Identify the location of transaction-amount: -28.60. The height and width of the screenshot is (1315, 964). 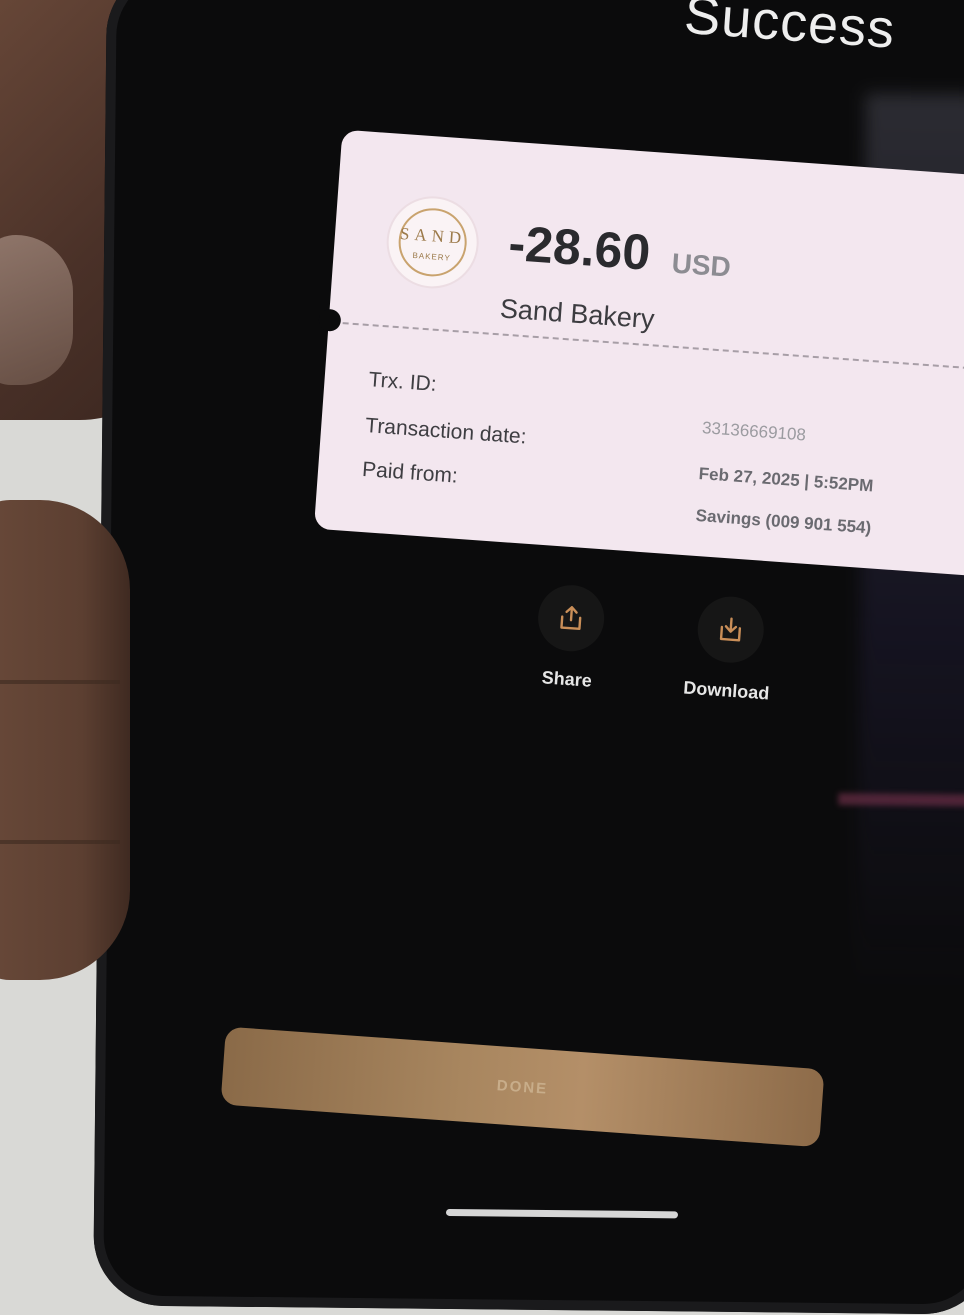
(579, 247).